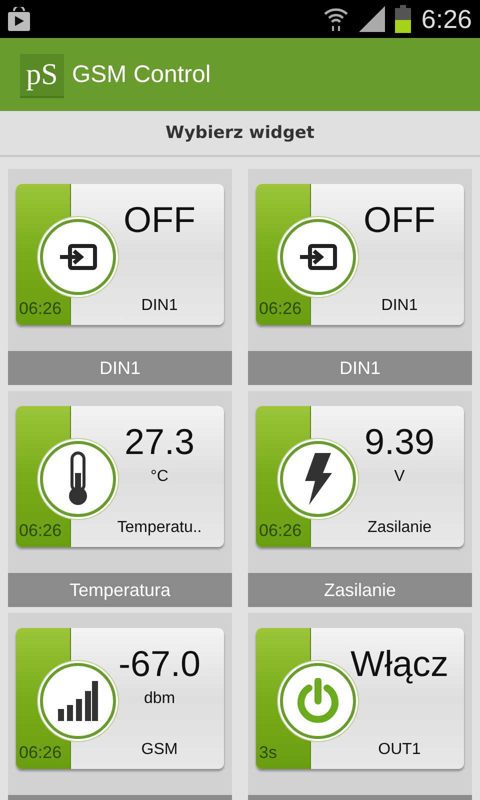  Describe the element at coordinates (446, 19) in the screenshot. I see `clock-time: 6:26` at that location.